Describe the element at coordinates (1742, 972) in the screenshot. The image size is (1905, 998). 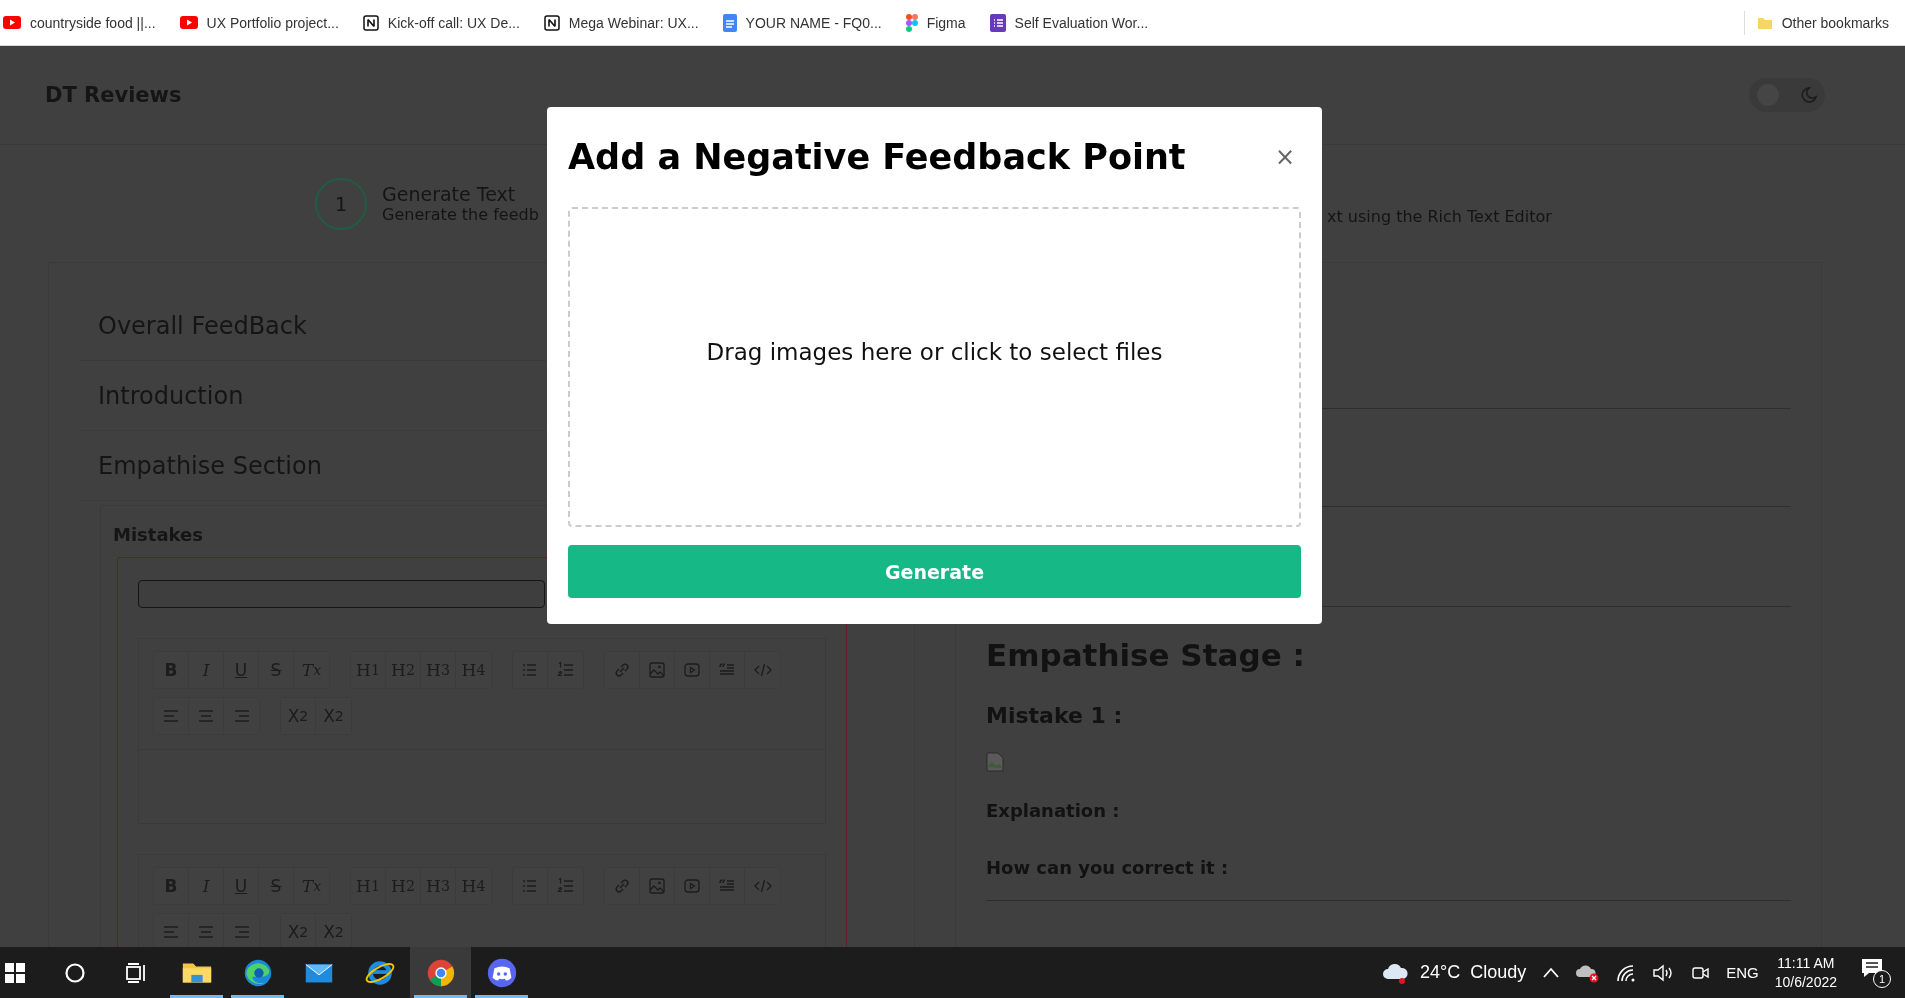
I see `language-indicator: ENG` at that location.